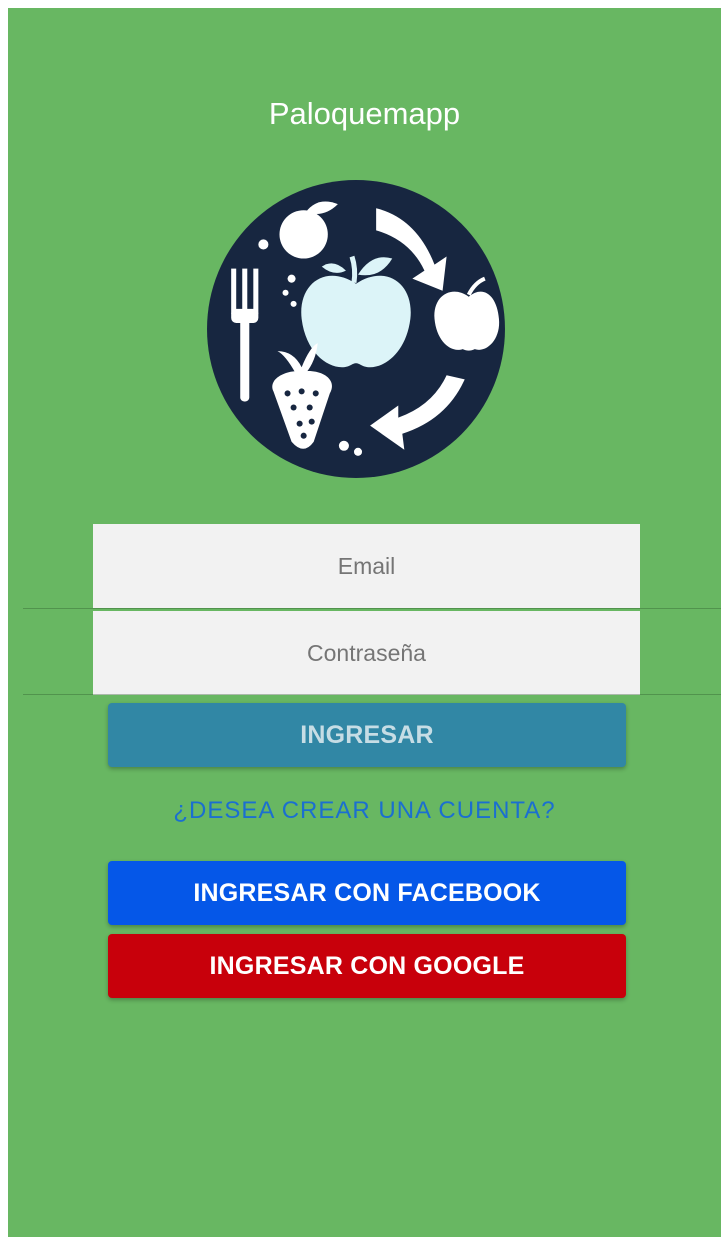  What do you see at coordinates (372, 608) in the screenshot?
I see `email-underline` at bounding box center [372, 608].